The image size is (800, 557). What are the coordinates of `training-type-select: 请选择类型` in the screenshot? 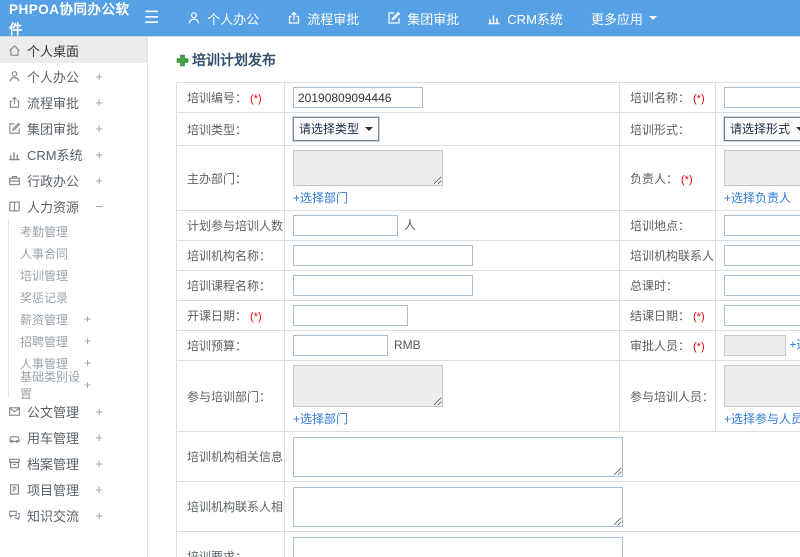 It's located at (336, 129).